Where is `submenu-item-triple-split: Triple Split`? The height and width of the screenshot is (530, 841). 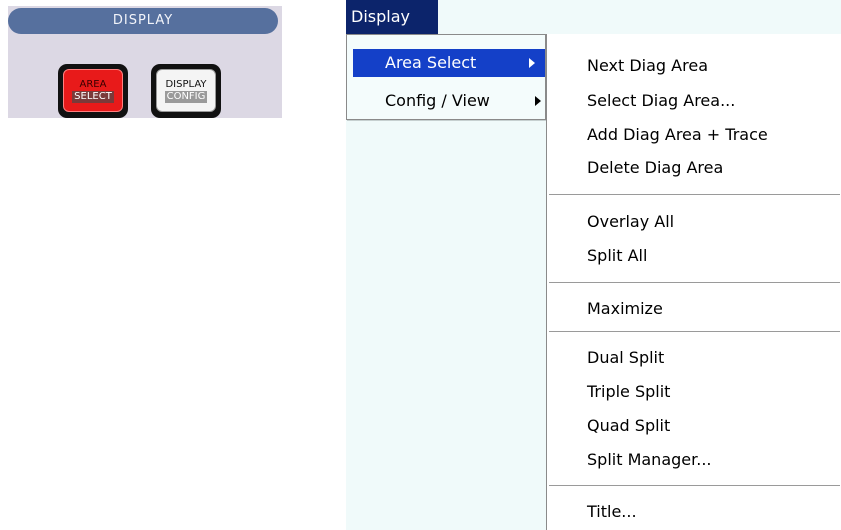 submenu-item-triple-split: Triple Split is located at coordinates (628, 392).